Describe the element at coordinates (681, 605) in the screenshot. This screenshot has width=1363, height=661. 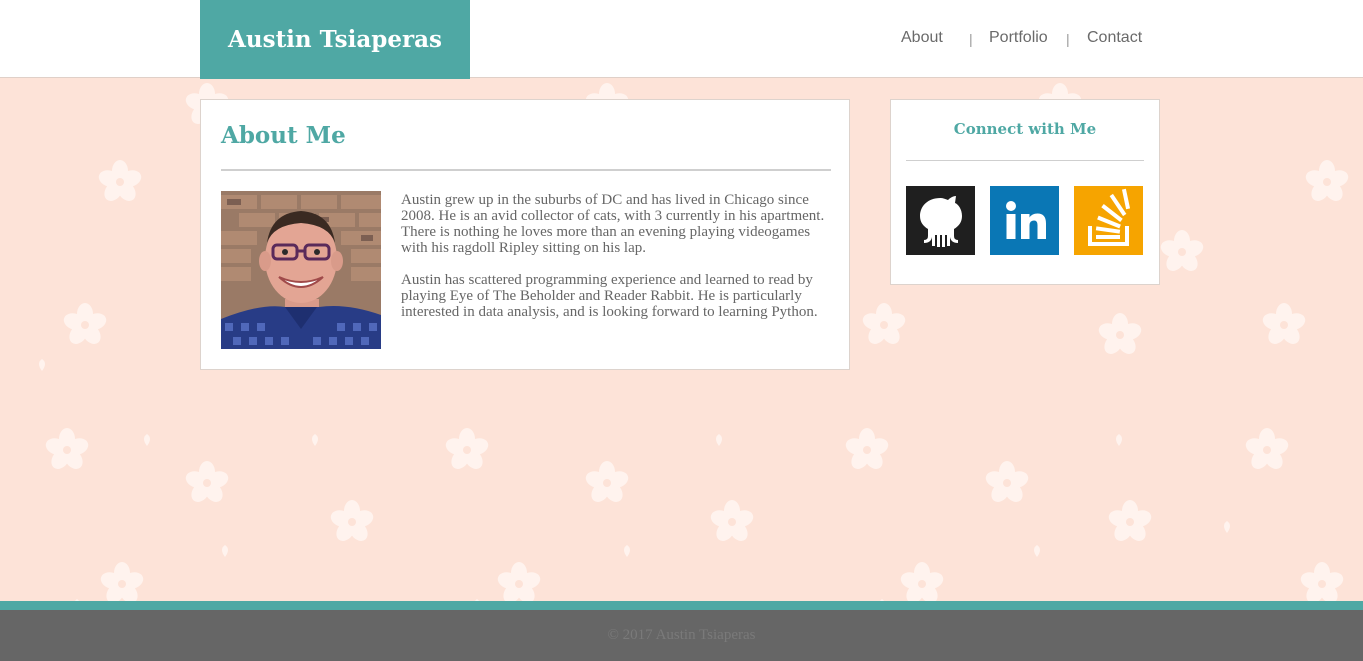
I see `footer-accent-band` at that location.